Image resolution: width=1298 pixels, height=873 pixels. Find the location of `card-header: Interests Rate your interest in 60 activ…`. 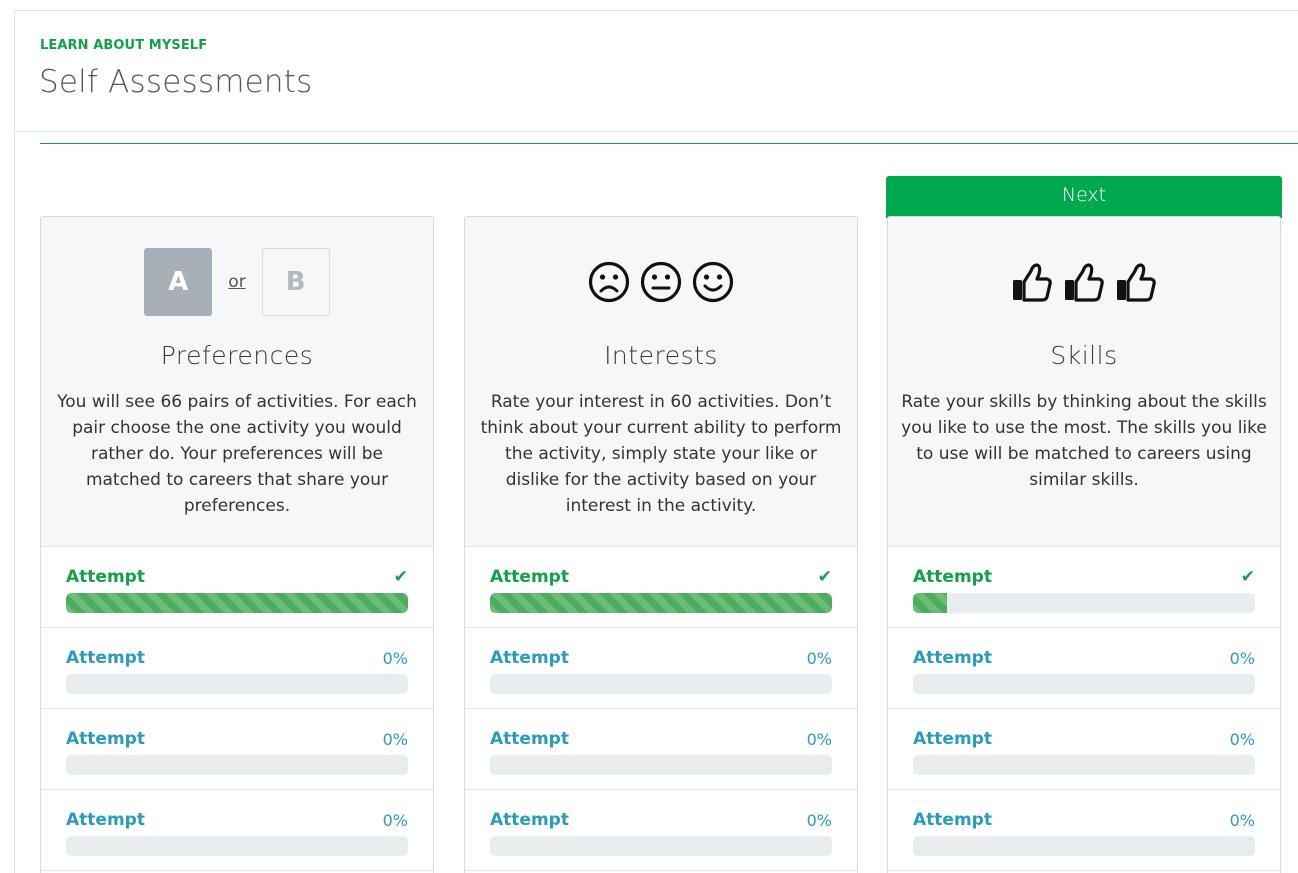

card-header: Interests Rate your interest in 60 activ… is located at coordinates (661, 382).